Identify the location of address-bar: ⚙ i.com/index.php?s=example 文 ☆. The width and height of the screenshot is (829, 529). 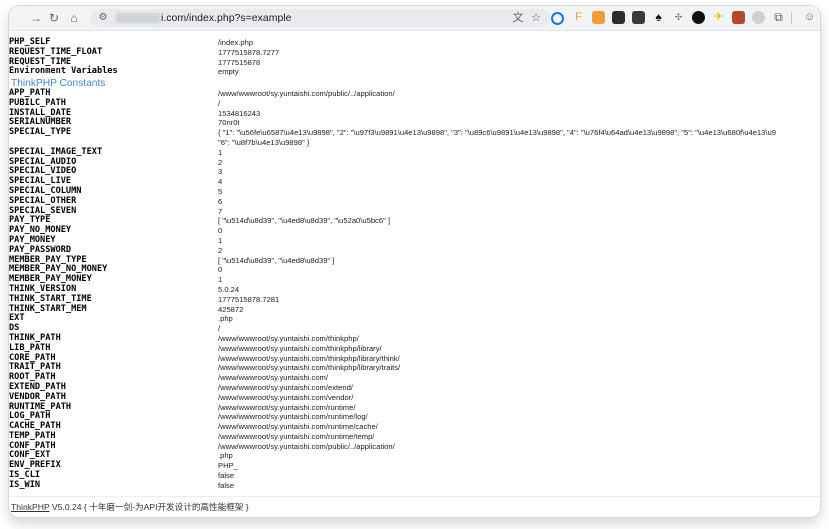
(320, 18).